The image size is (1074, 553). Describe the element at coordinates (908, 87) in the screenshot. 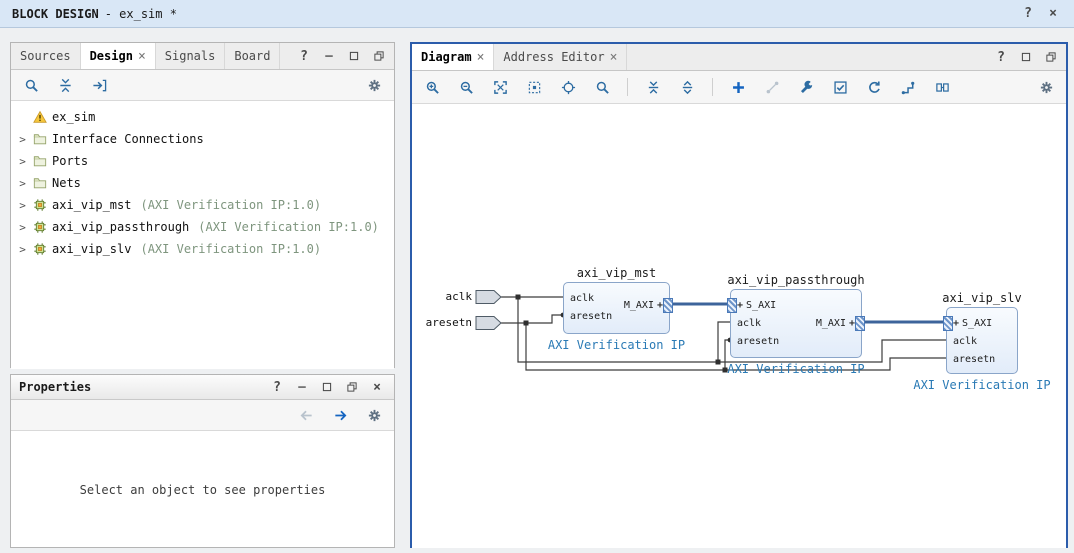

I see `diagram-optimize-routing-button` at that location.